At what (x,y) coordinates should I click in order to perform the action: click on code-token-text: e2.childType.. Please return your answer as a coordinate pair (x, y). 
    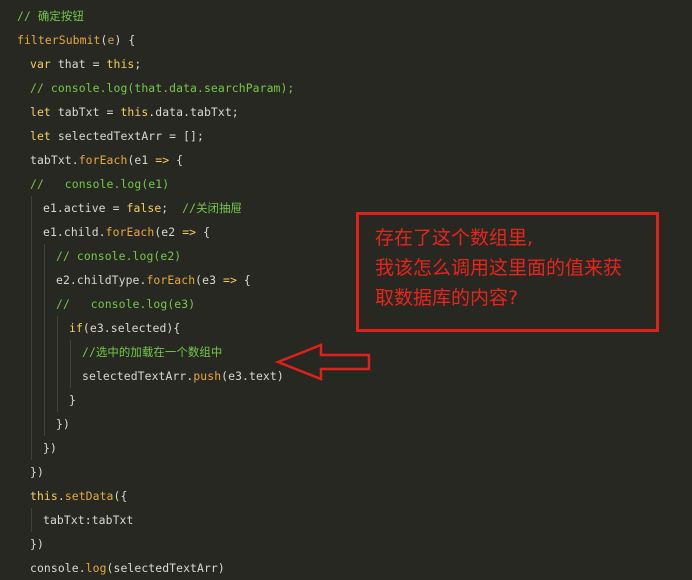
    Looking at the image, I should click on (101, 280).